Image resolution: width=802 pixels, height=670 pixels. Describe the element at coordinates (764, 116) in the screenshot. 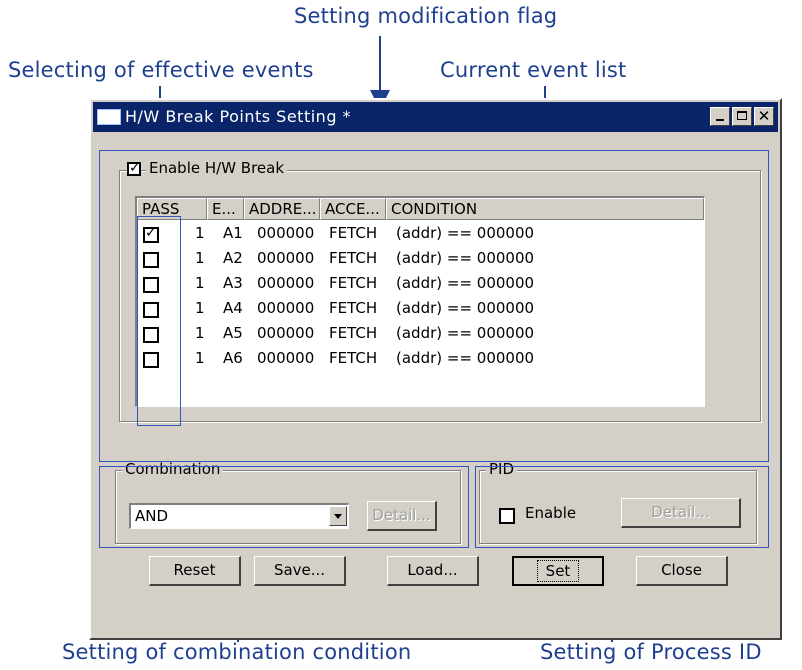

I see `close-window-button: ✕` at that location.